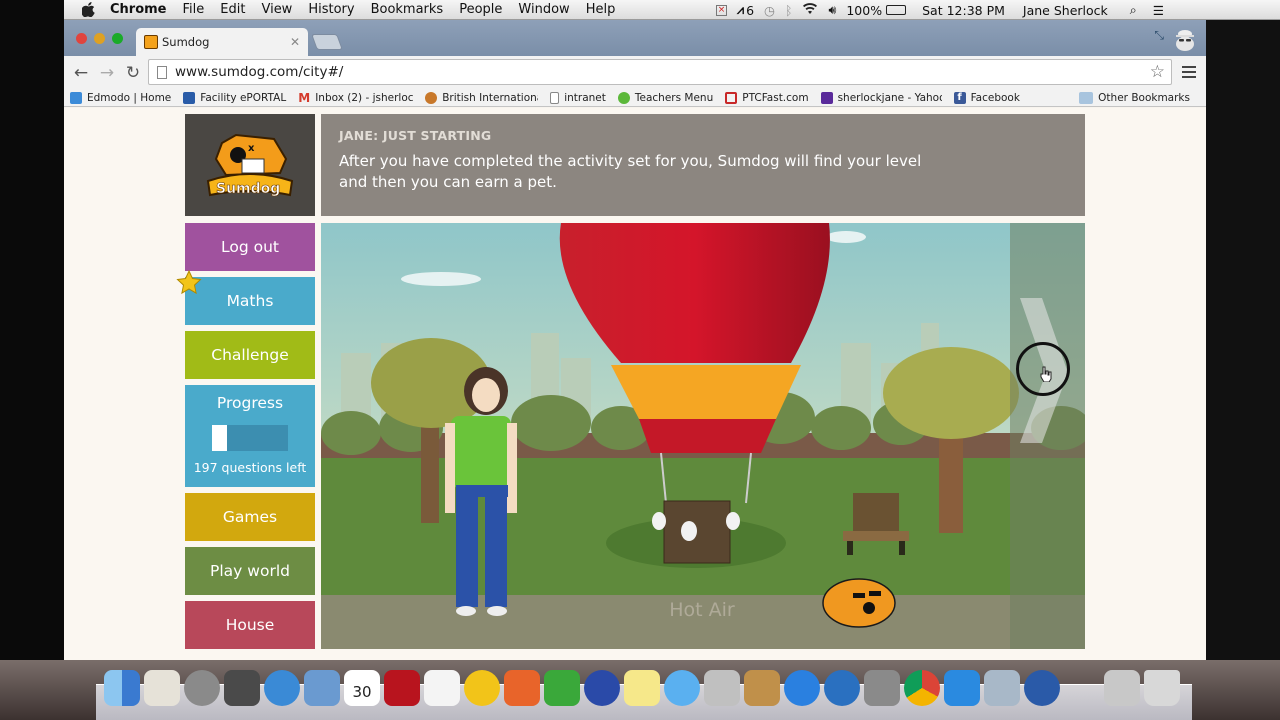 The width and height of the screenshot is (1280, 720). What do you see at coordinates (789, 10) in the screenshot?
I see `bluetooth-icon: ᛒ` at bounding box center [789, 10].